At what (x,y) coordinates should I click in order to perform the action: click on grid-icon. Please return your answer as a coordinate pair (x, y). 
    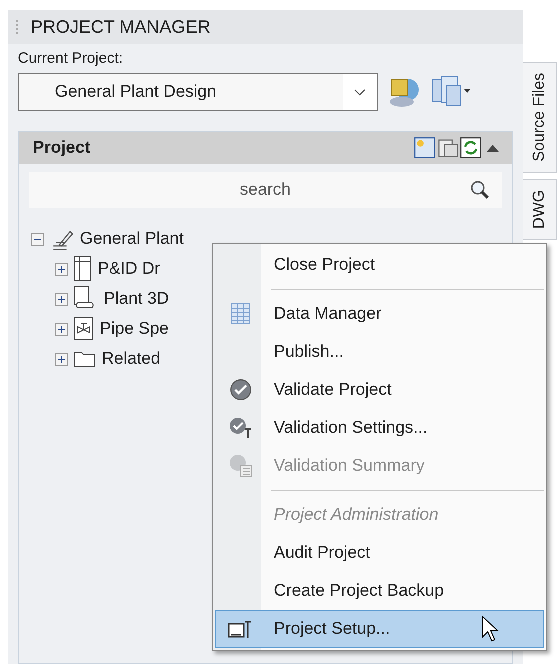
    Looking at the image, I should click on (241, 314).